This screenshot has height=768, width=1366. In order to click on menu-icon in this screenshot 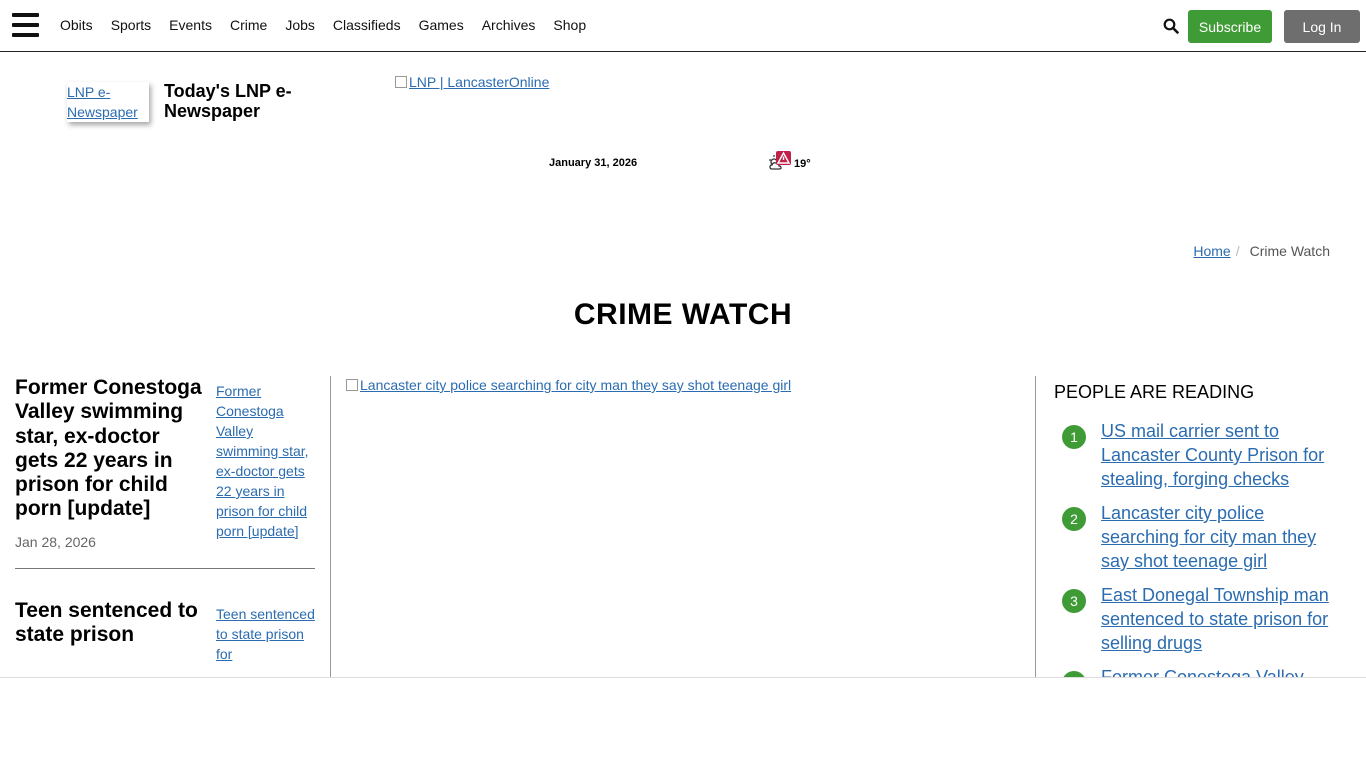, I will do `click(25, 25)`.